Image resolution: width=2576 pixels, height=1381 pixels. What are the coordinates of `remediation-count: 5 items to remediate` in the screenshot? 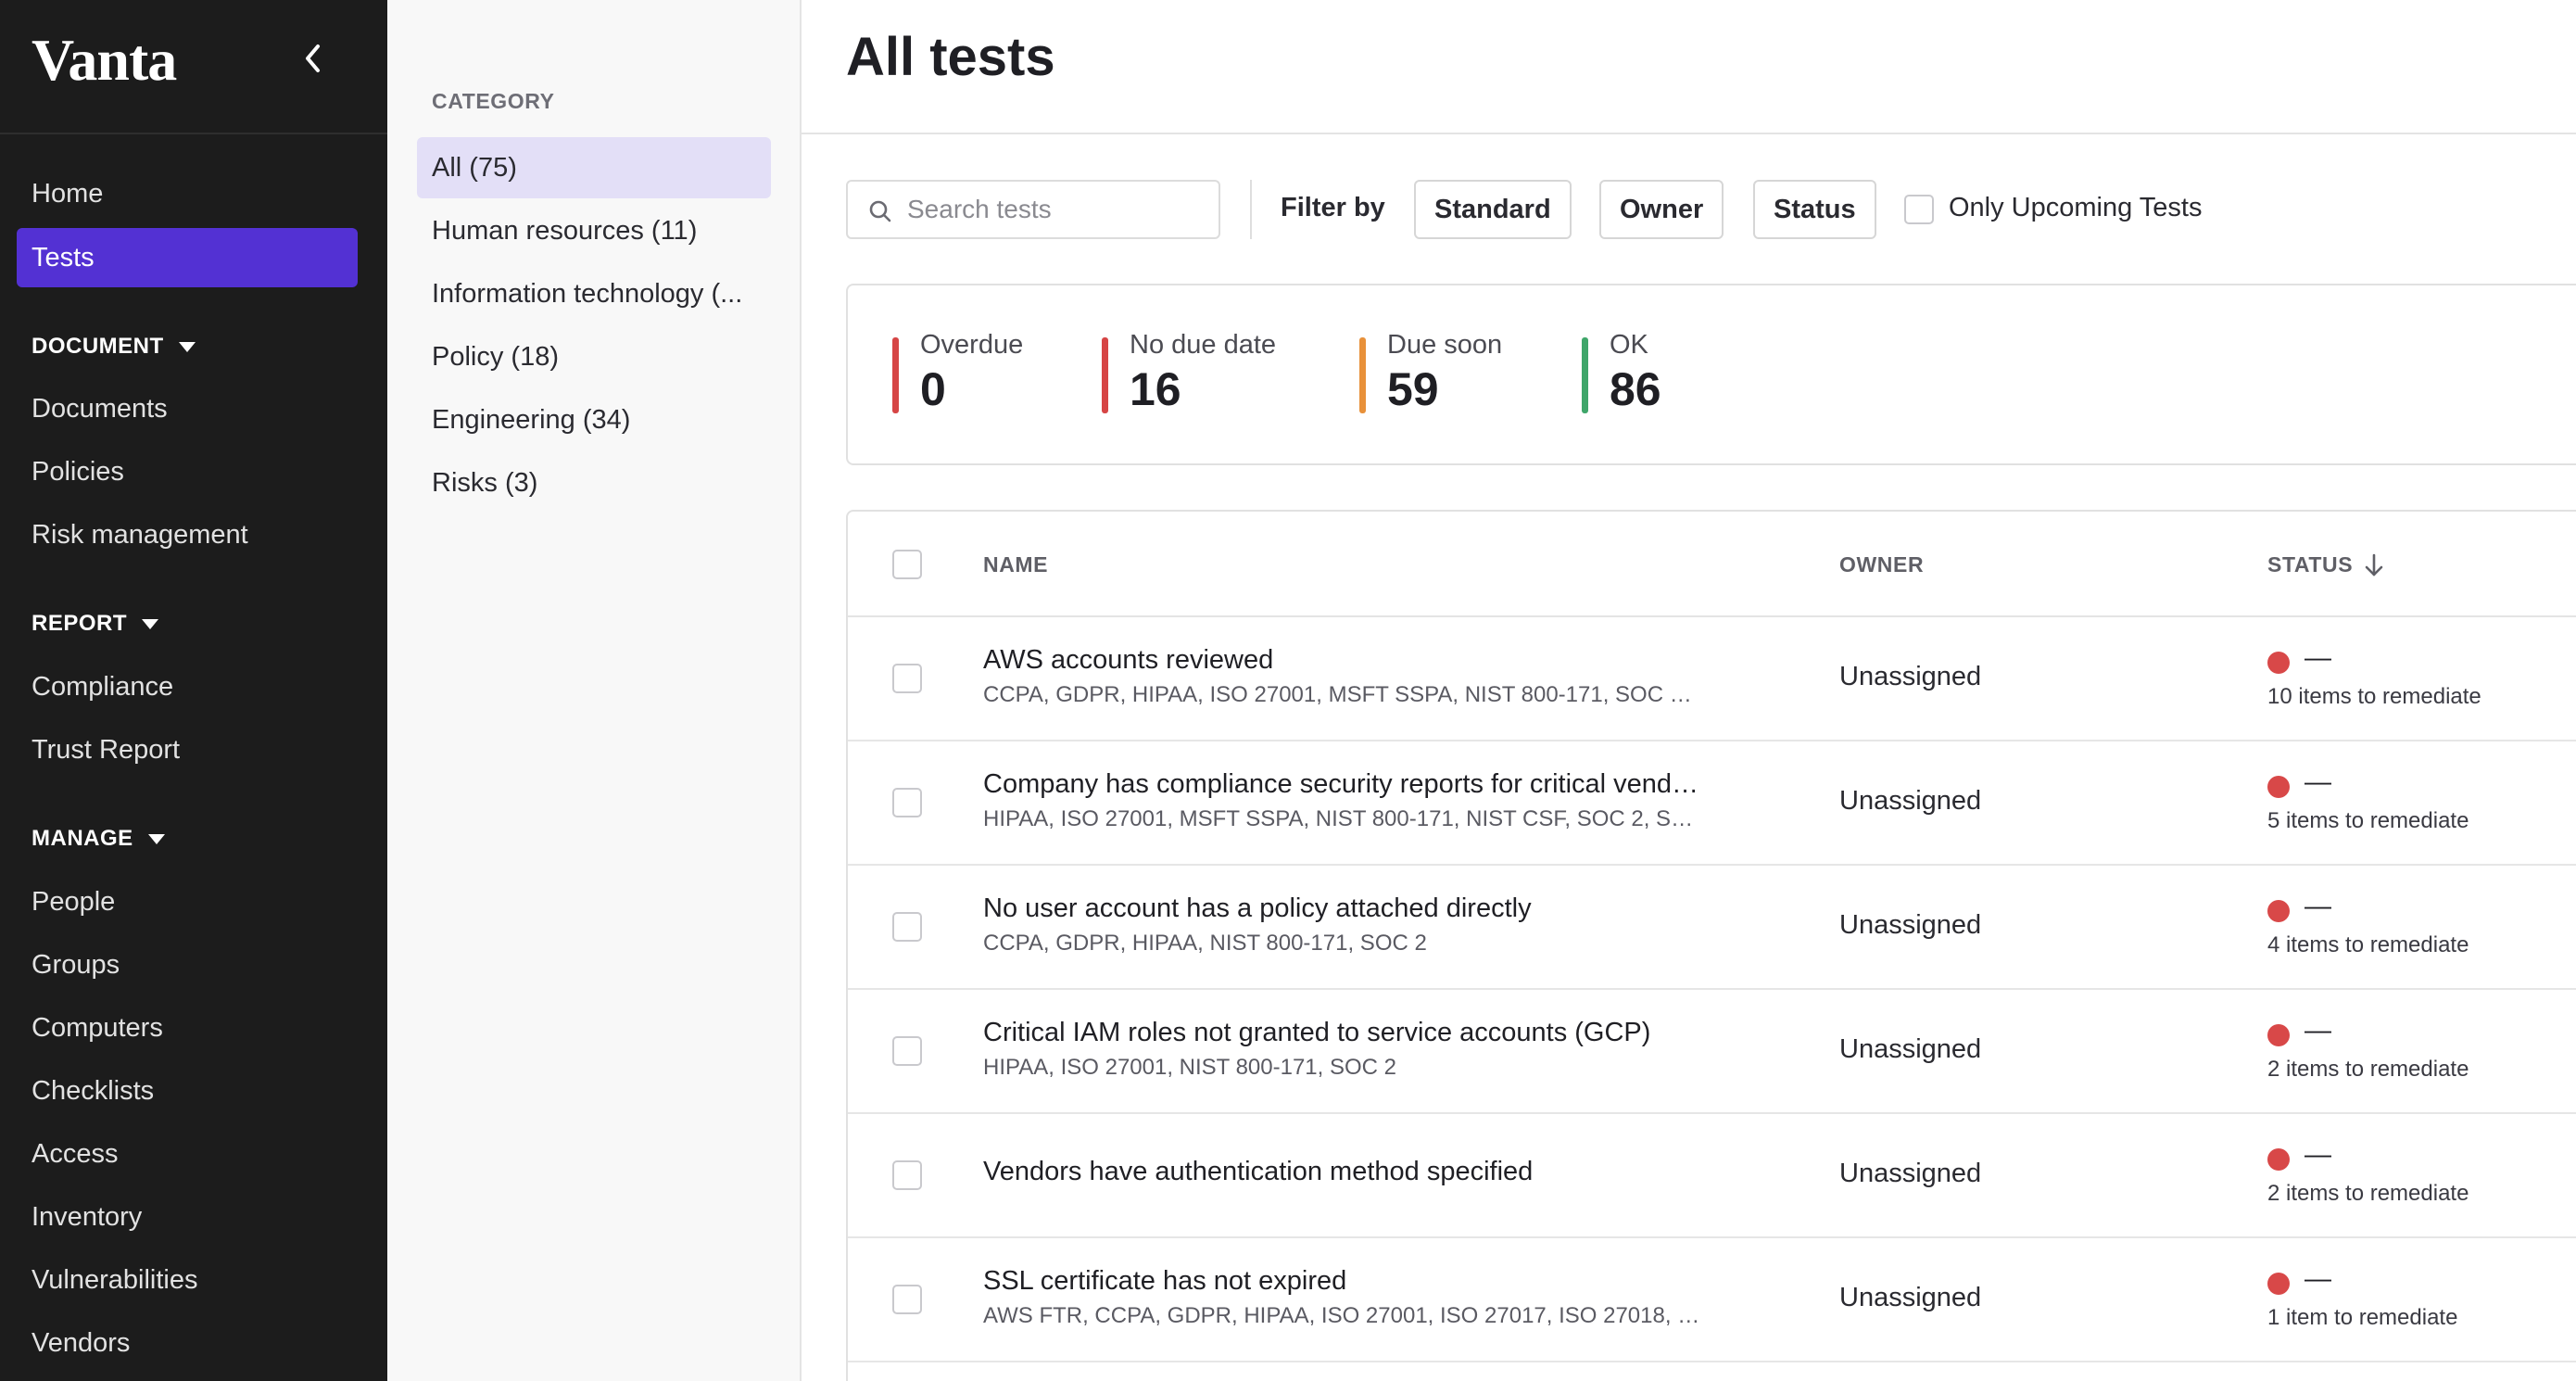 It's located at (2368, 820).